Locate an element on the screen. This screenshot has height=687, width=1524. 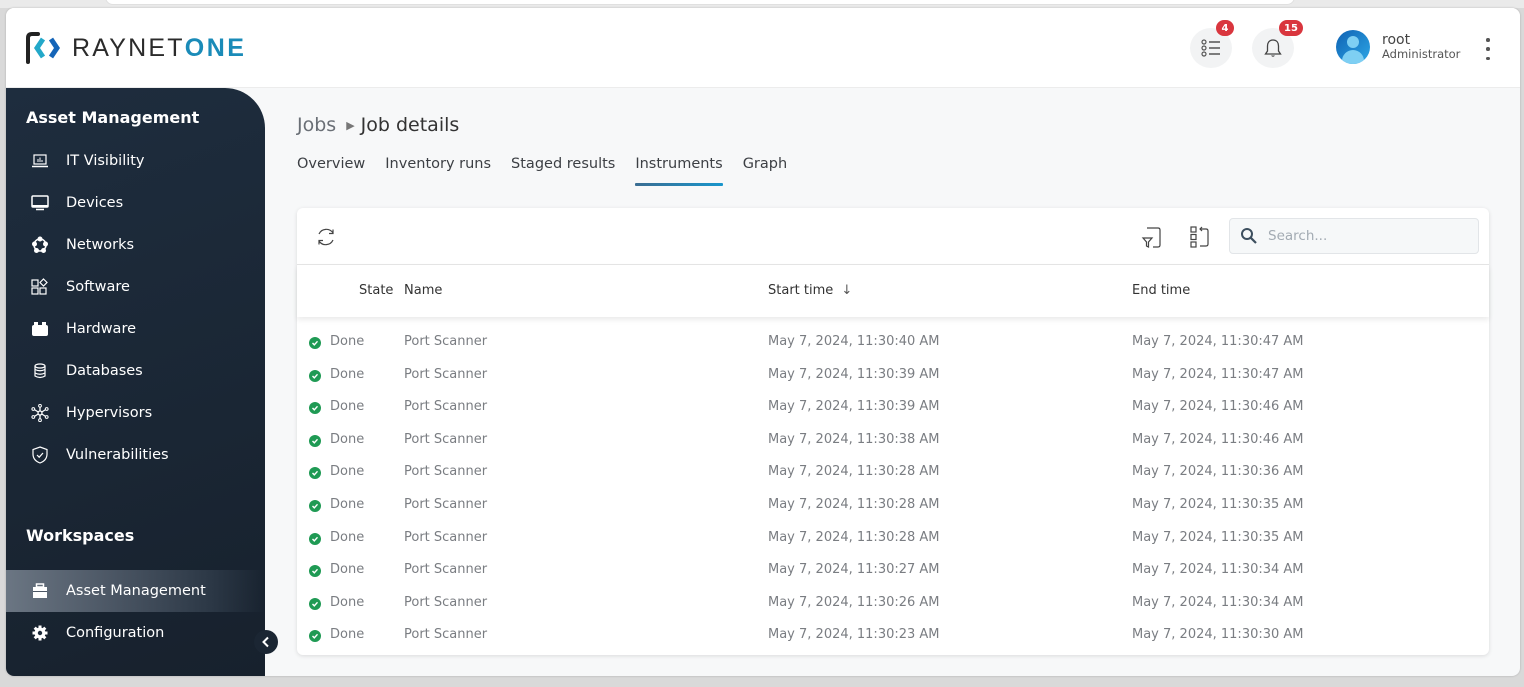
network-icon is located at coordinates (40, 245).